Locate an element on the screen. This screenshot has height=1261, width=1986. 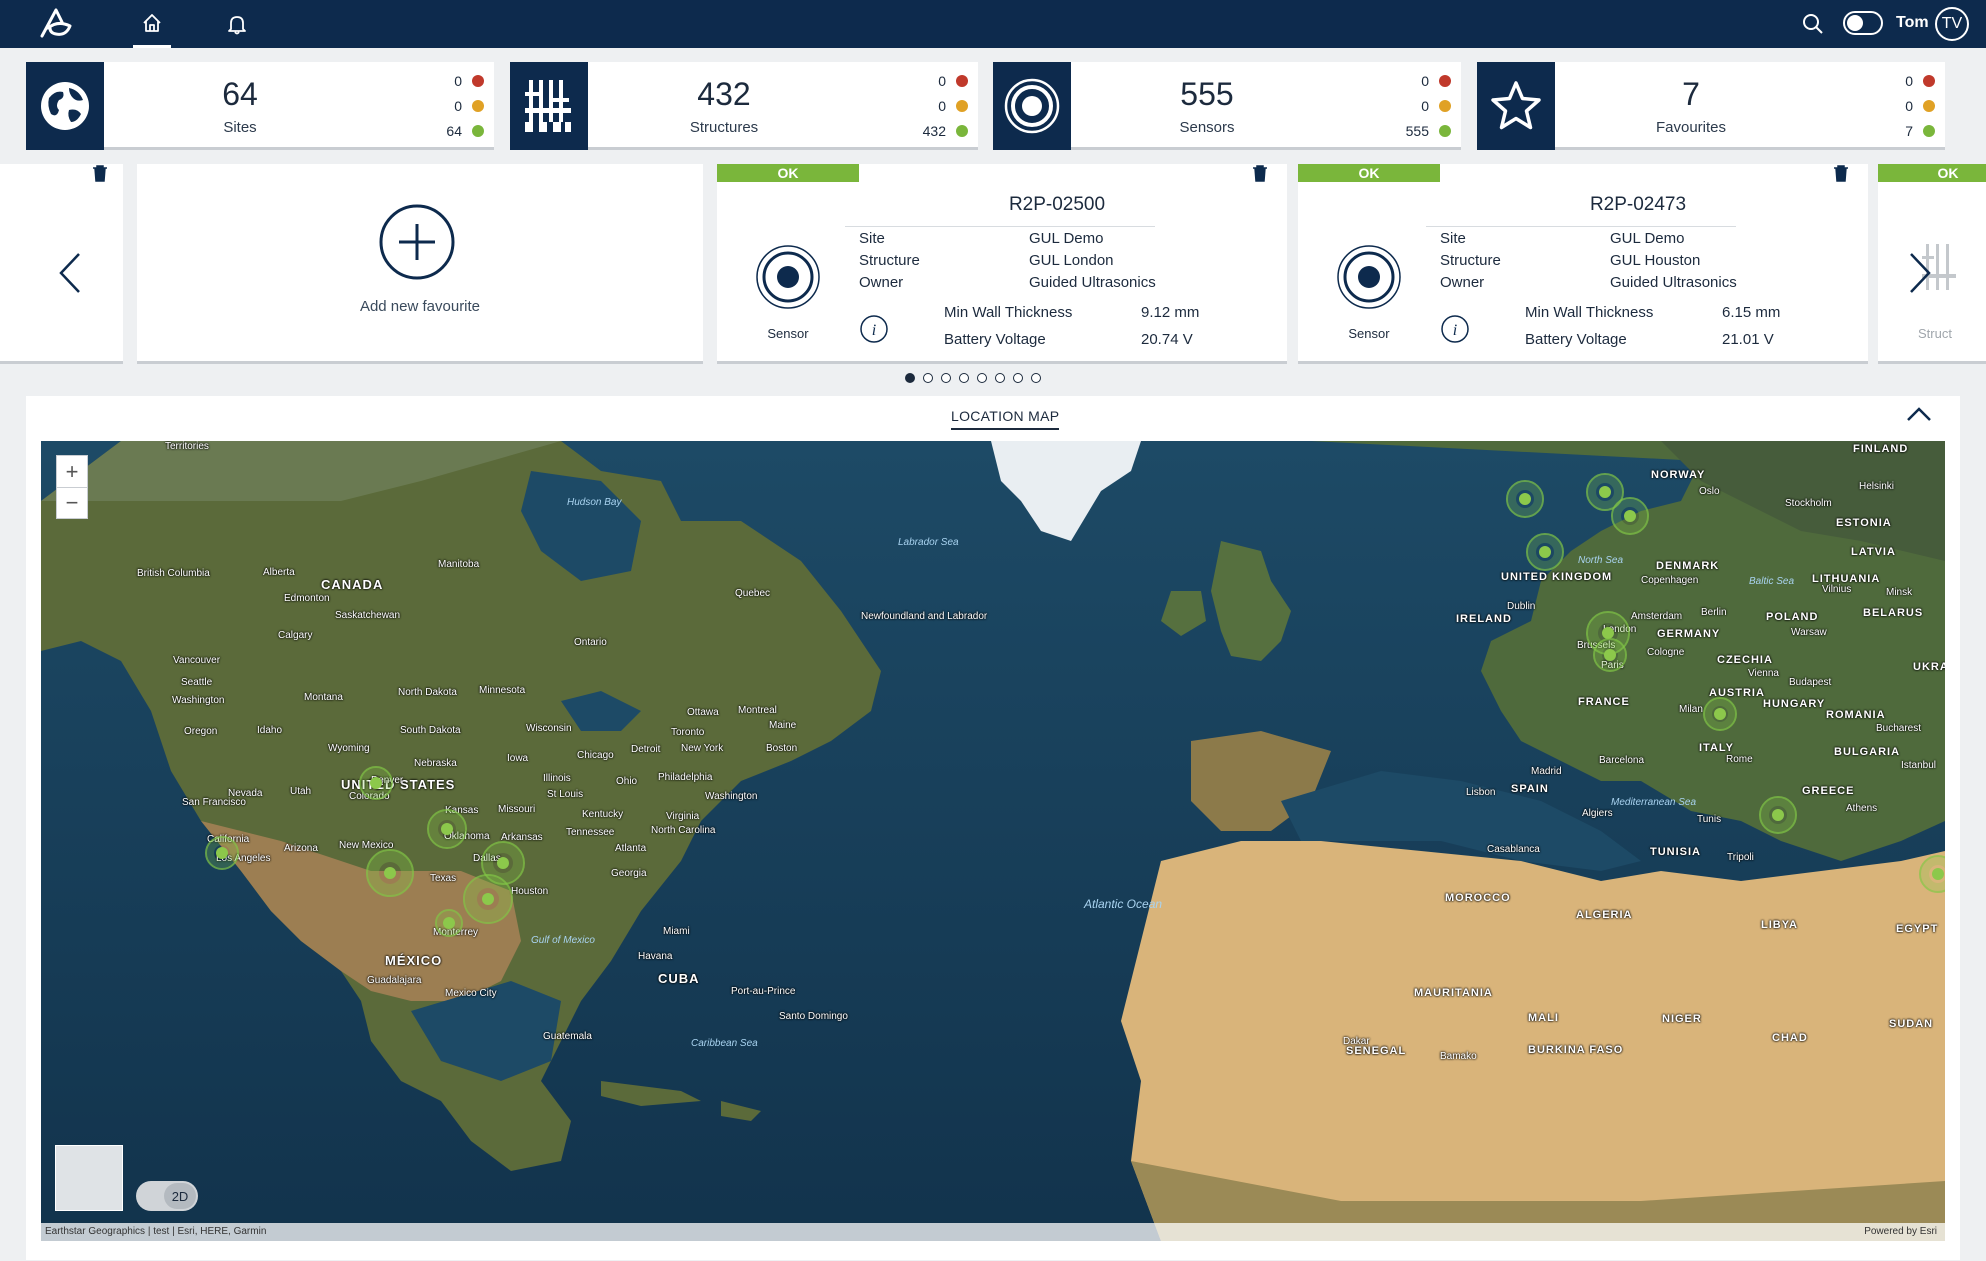
map-label: Virginia is located at coordinates (683, 816).